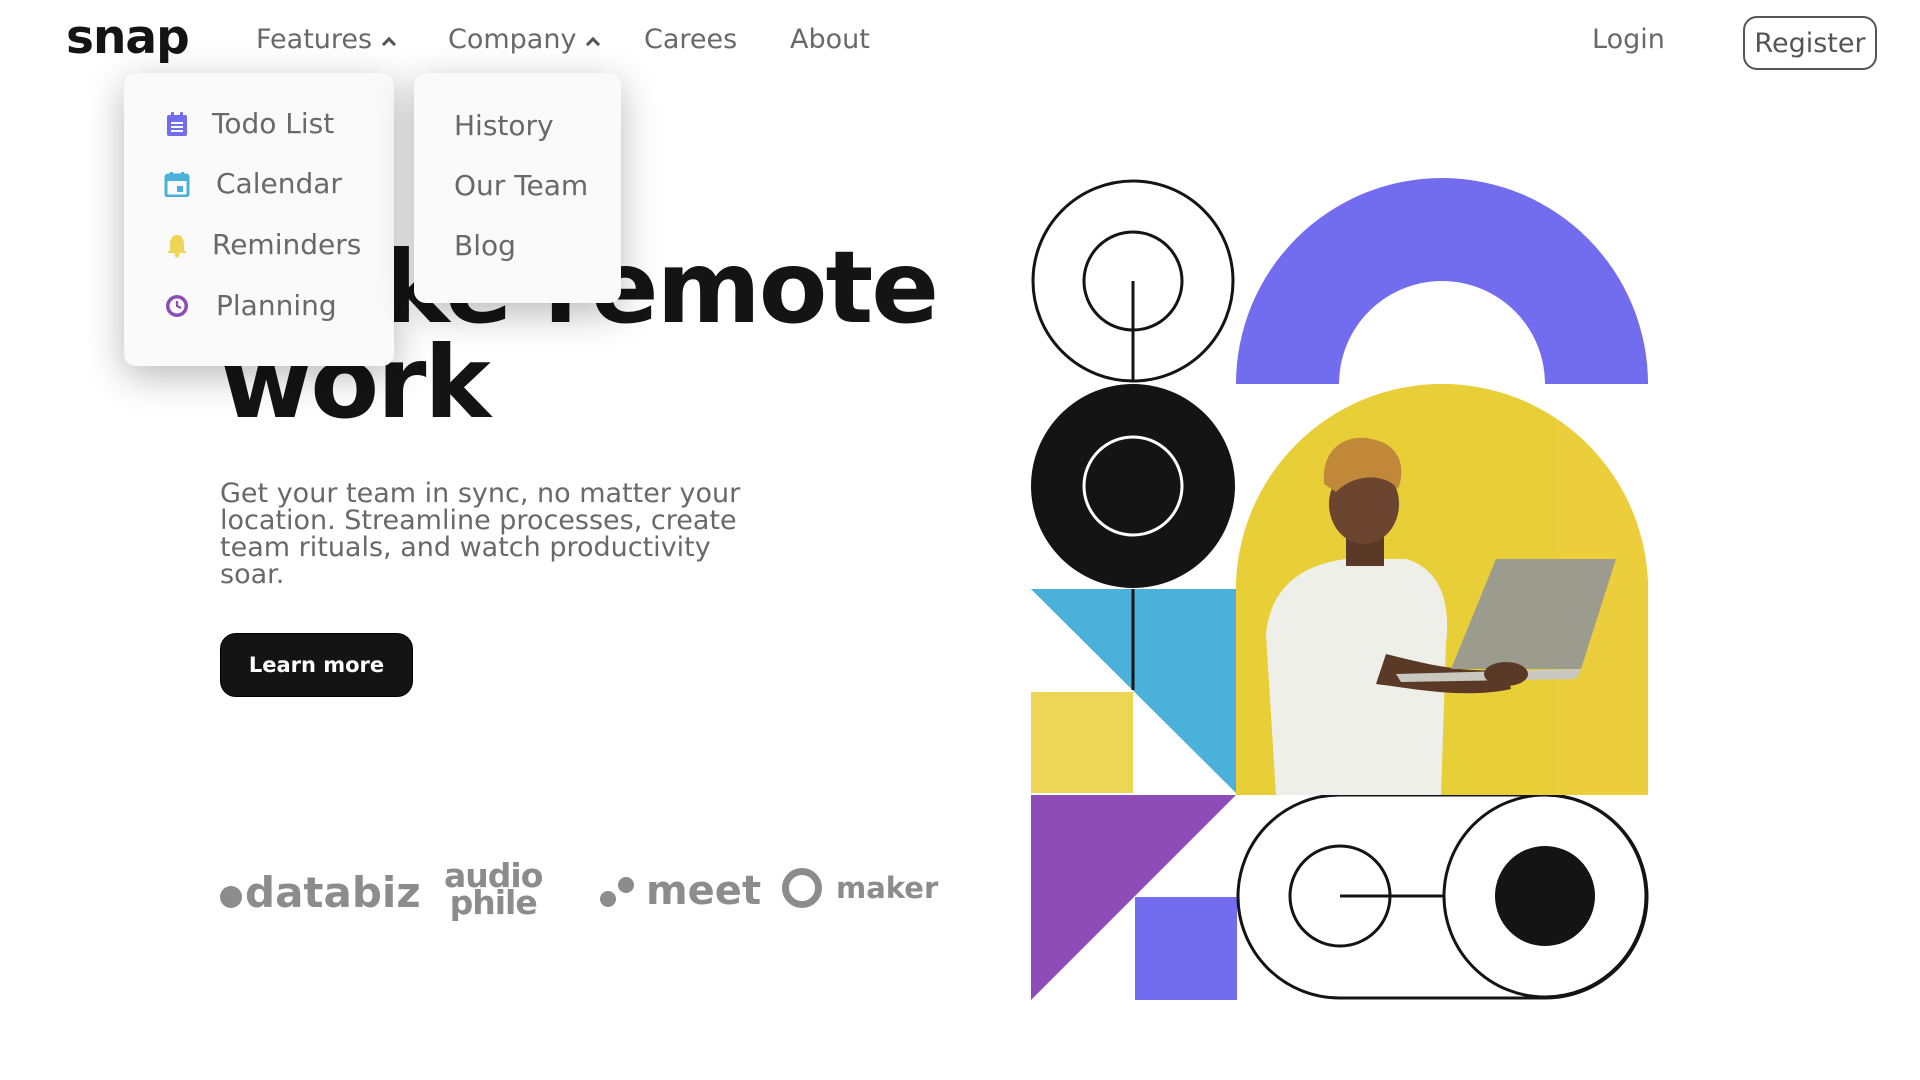 Image resolution: width=1920 pixels, height=1080 pixels. I want to click on company-dropdown: History Our Team Blog, so click(517, 188).